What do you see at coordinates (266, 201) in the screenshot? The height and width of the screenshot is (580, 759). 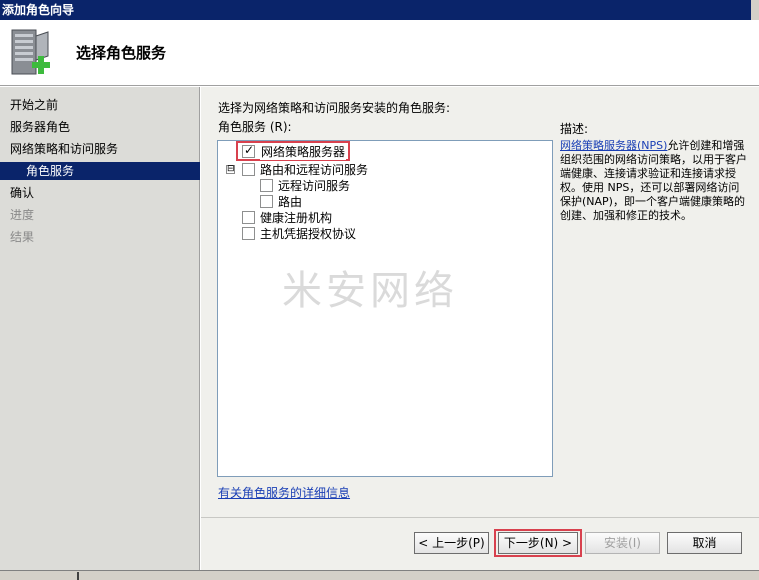 I see `checkbox-routing` at bounding box center [266, 201].